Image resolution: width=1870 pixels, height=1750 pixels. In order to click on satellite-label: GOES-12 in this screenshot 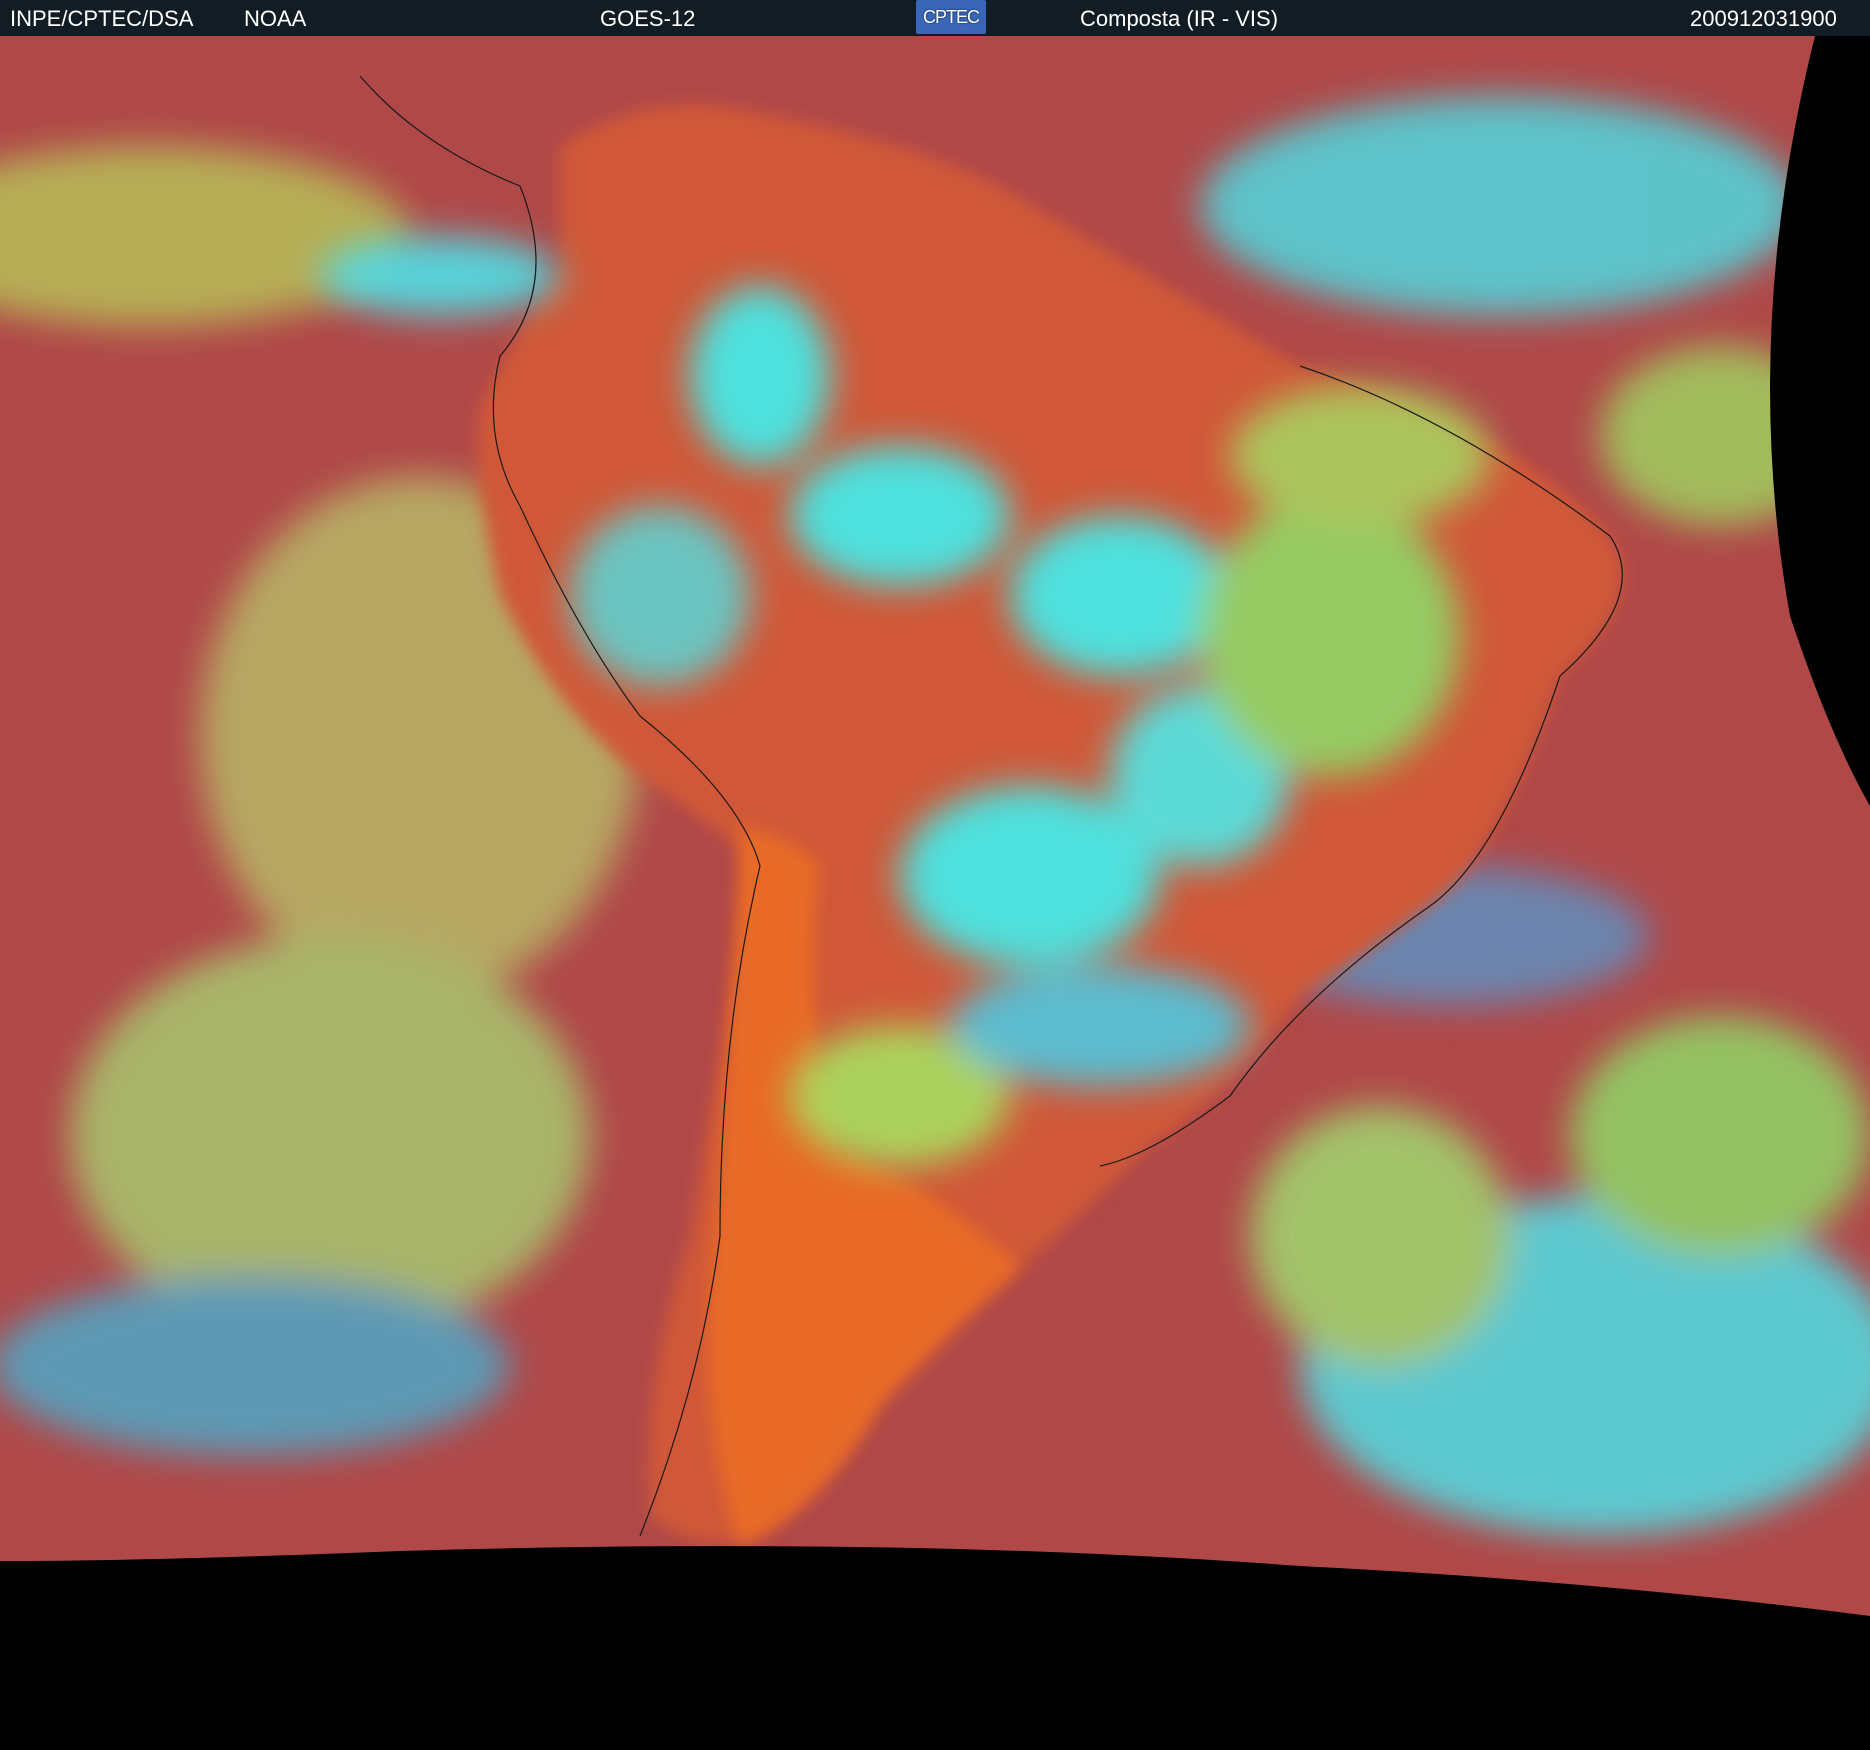, I will do `click(648, 18)`.